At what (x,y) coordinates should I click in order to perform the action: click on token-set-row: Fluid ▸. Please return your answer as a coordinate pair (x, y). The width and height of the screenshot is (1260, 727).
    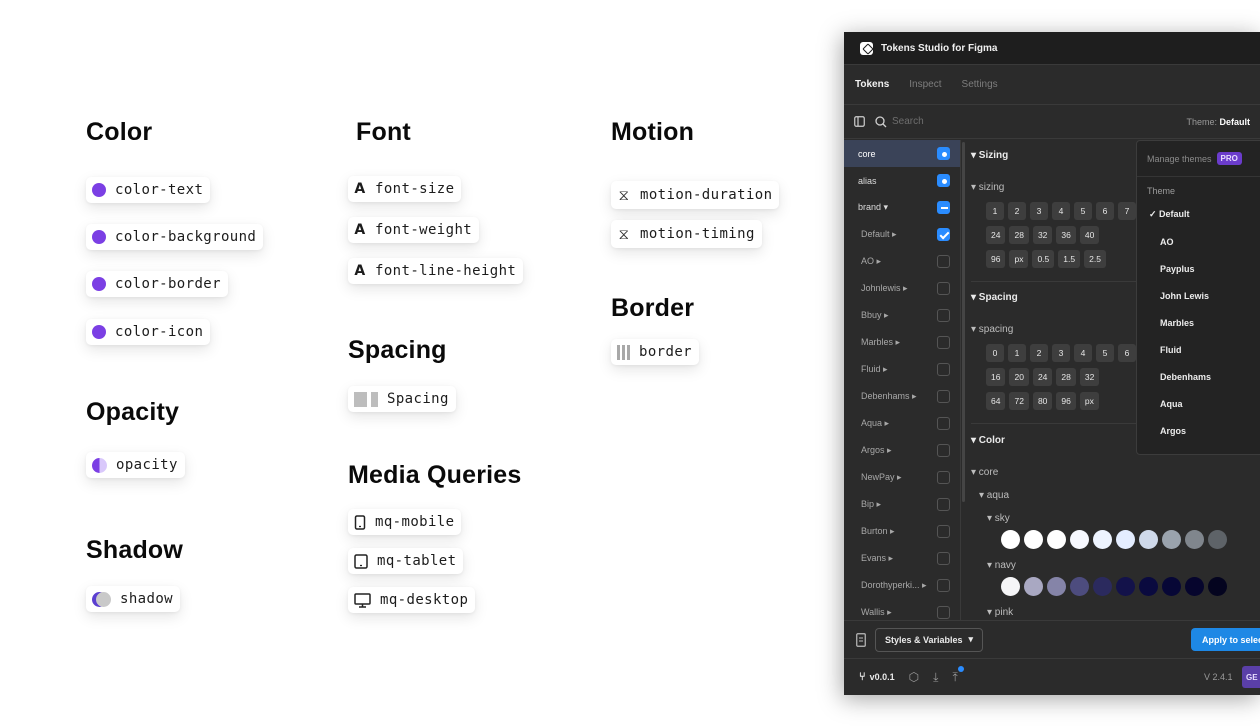
    Looking at the image, I should click on (902, 369).